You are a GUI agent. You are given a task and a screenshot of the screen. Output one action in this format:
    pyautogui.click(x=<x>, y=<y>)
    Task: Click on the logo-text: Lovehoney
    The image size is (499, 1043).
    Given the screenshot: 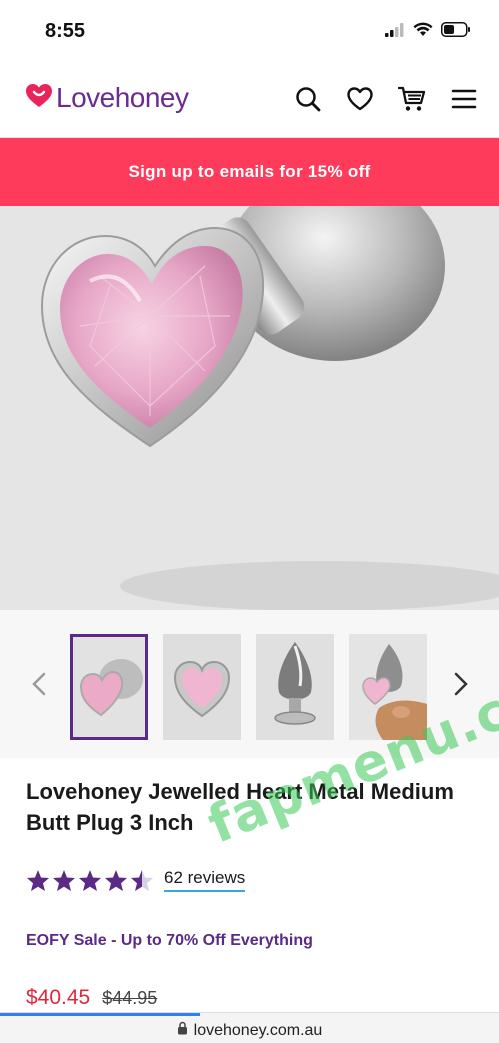 What is the action you would take?
    pyautogui.click(x=122, y=97)
    